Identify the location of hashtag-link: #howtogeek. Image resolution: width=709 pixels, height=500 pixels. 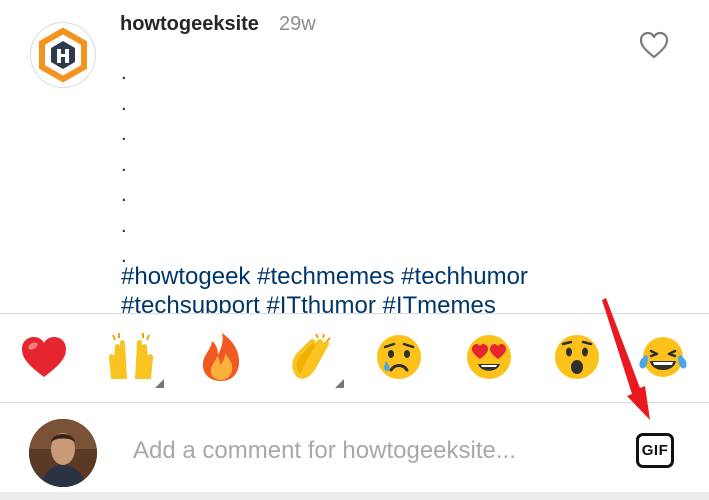
(185, 276).